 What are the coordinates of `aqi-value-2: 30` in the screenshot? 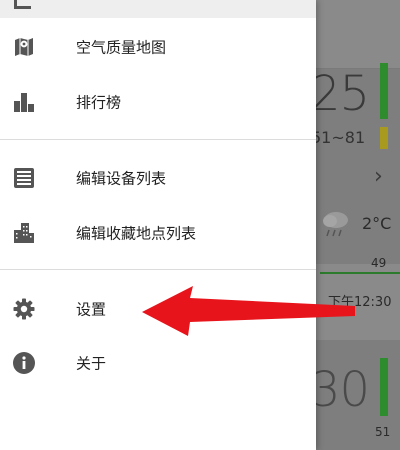 It's located at (340, 390).